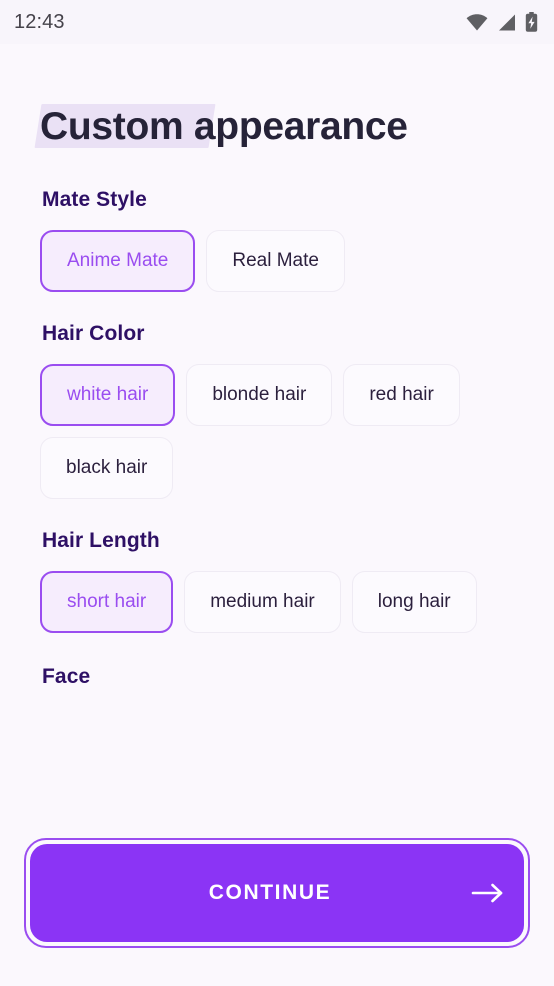  Describe the element at coordinates (414, 602) in the screenshot. I see `option-chip-long-hair: long hair` at that location.